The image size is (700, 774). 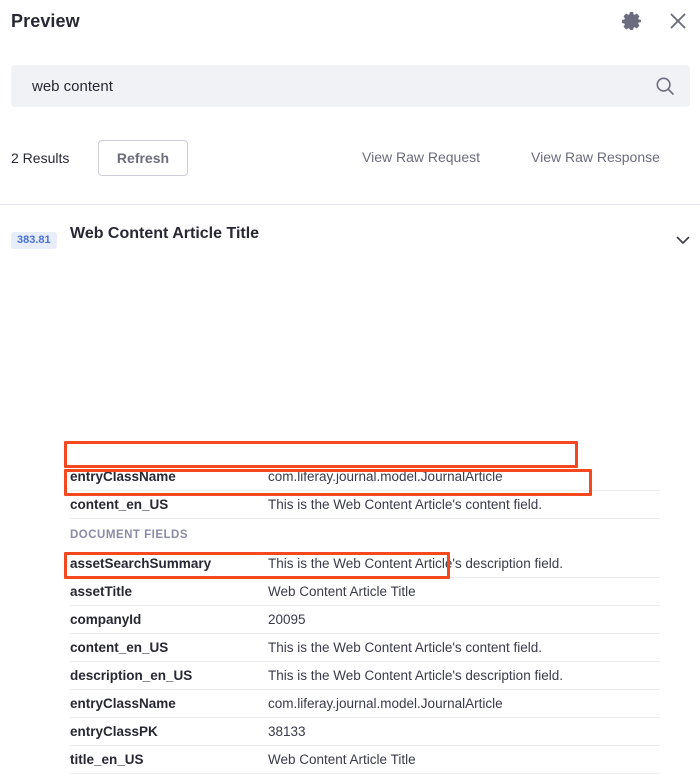 What do you see at coordinates (141, 563) in the screenshot?
I see `field-key: assetSearchSummary` at bounding box center [141, 563].